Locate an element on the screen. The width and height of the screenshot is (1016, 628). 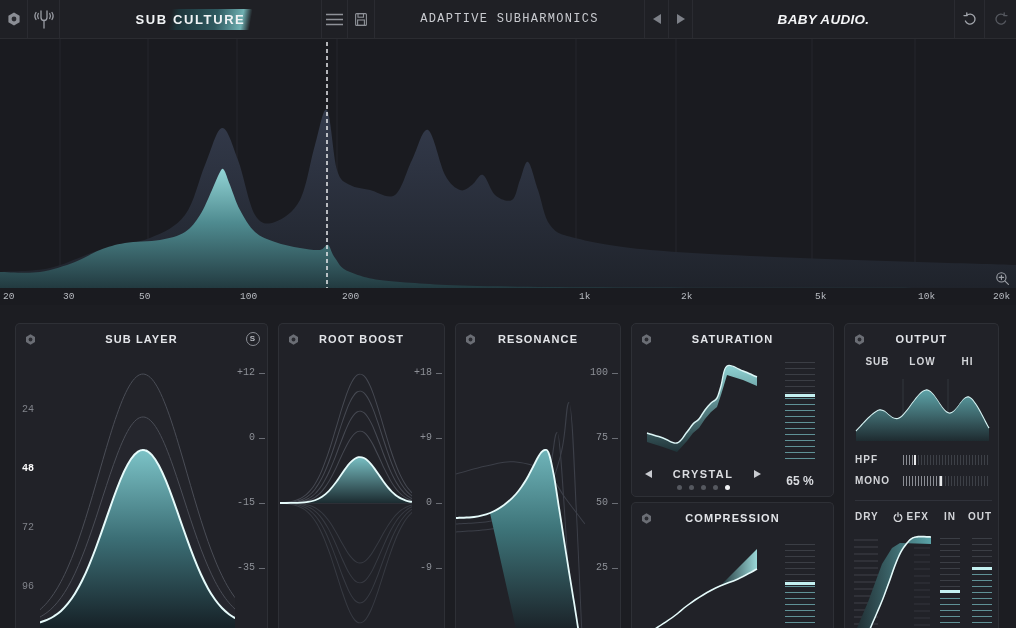
scale-label: 25 is located at coordinates (607, 568).